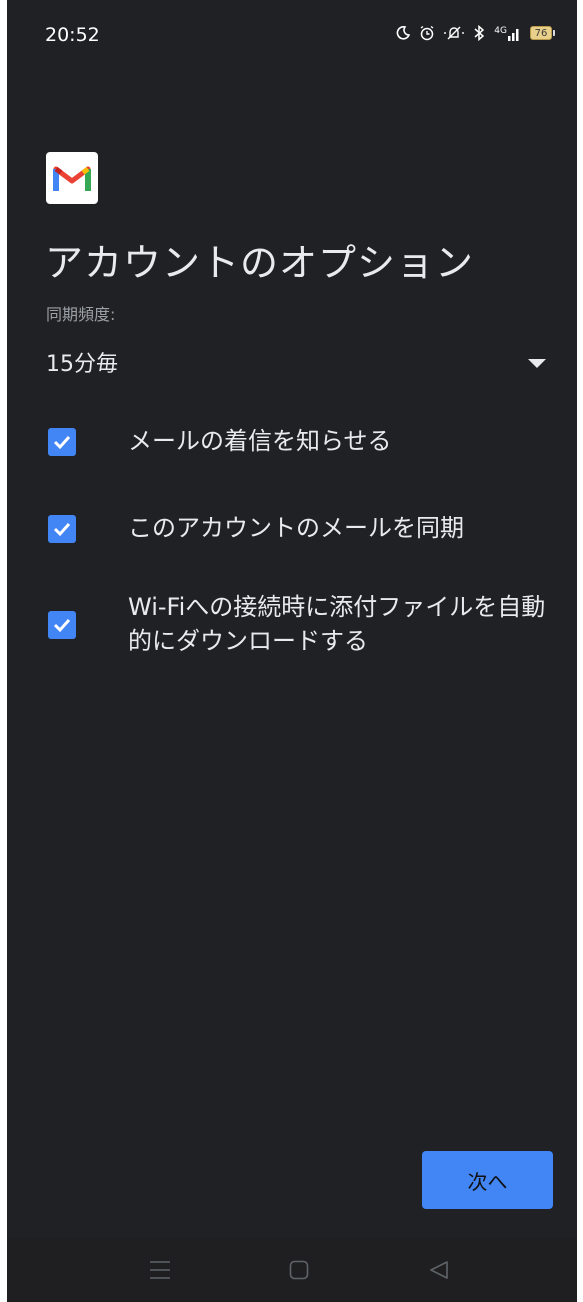 This screenshot has height=1302, width=583. Describe the element at coordinates (479, 33) in the screenshot. I see `bluetooth-icon` at that location.